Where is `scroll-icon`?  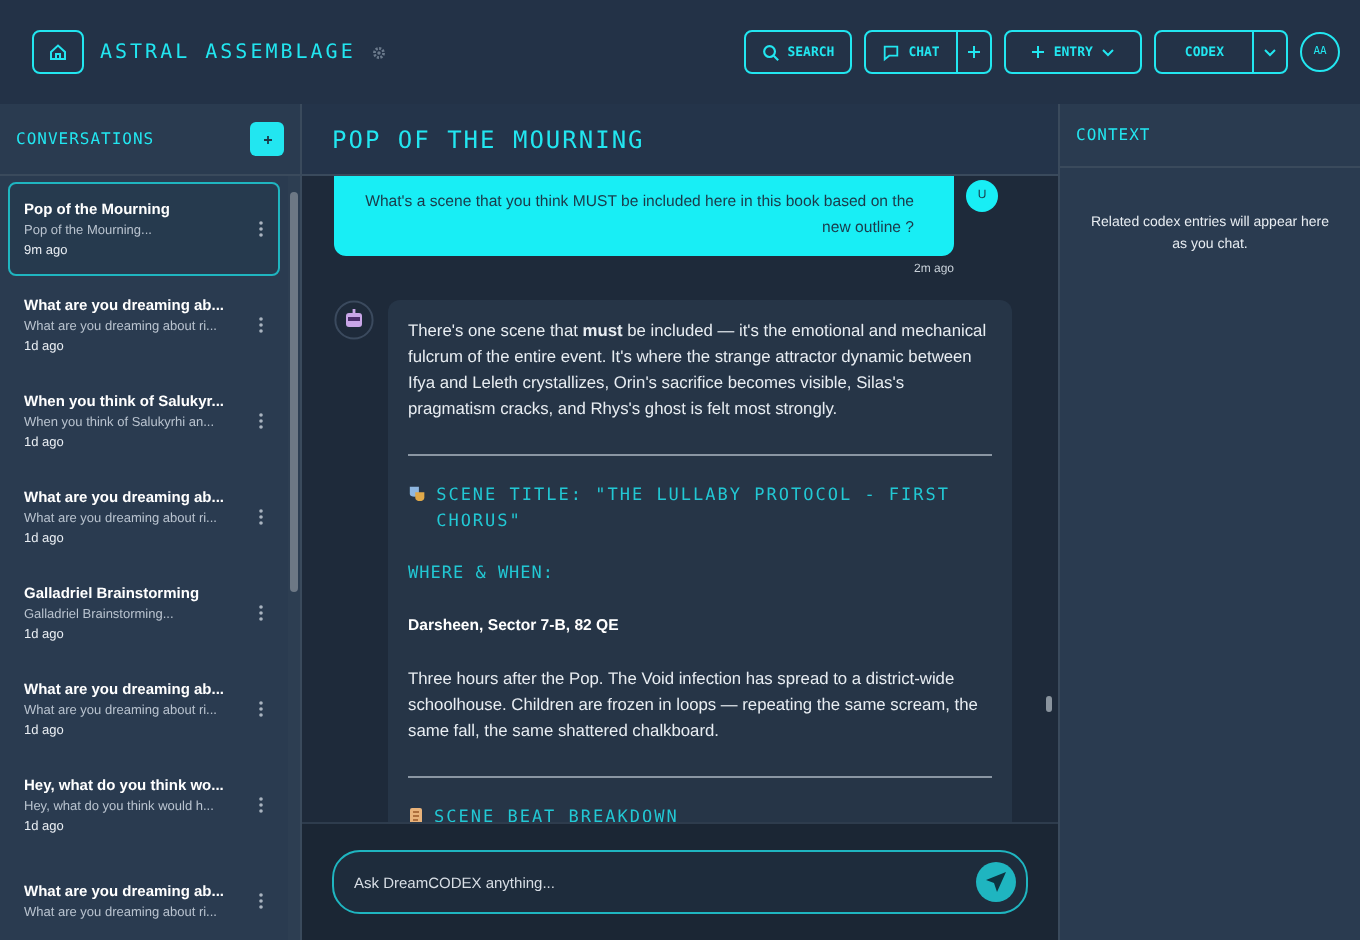 scroll-icon is located at coordinates (416, 814).